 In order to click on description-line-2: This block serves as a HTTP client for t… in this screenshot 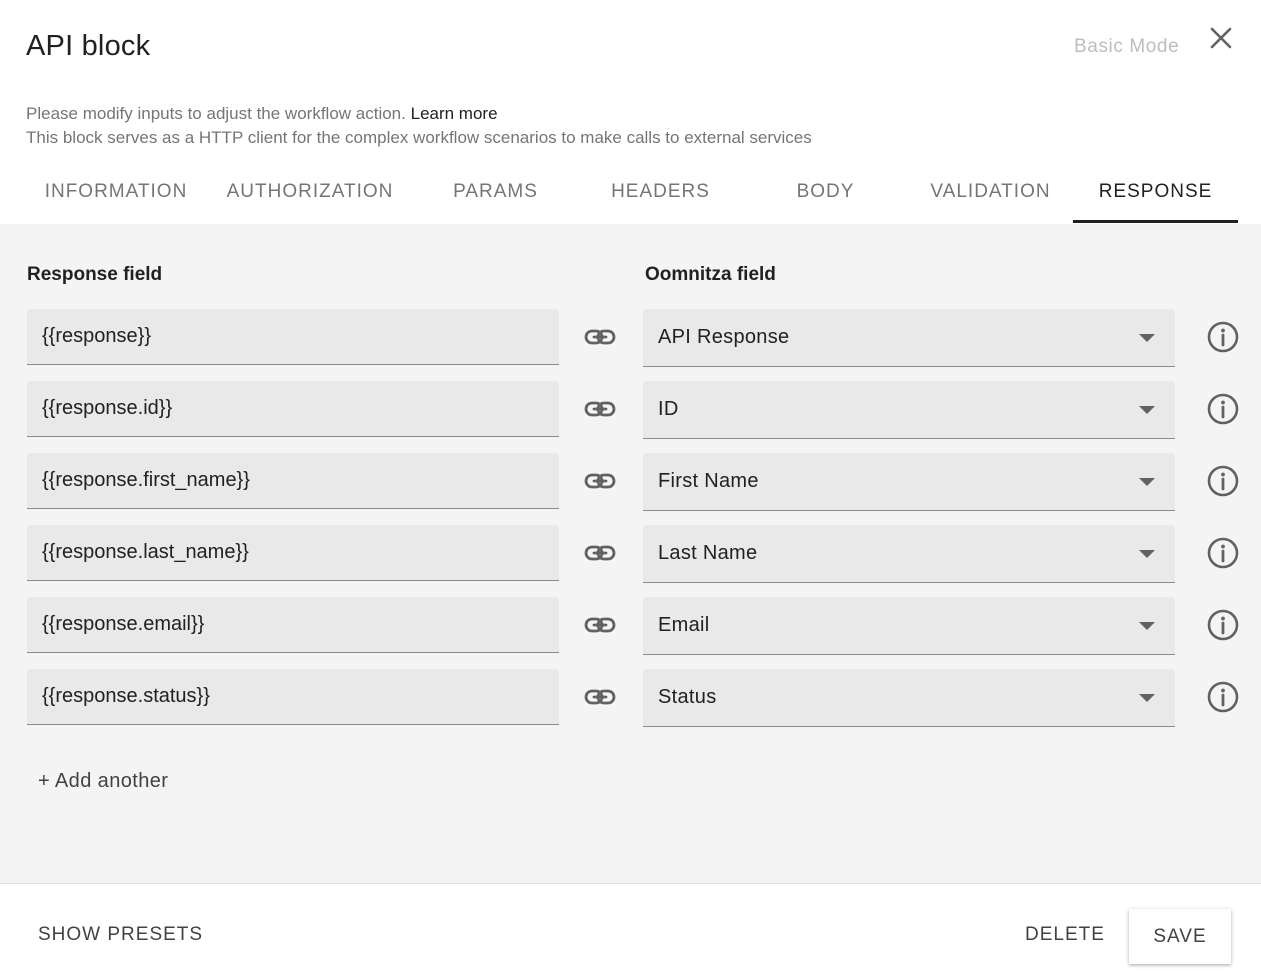, I will do `click(419, 137)`.